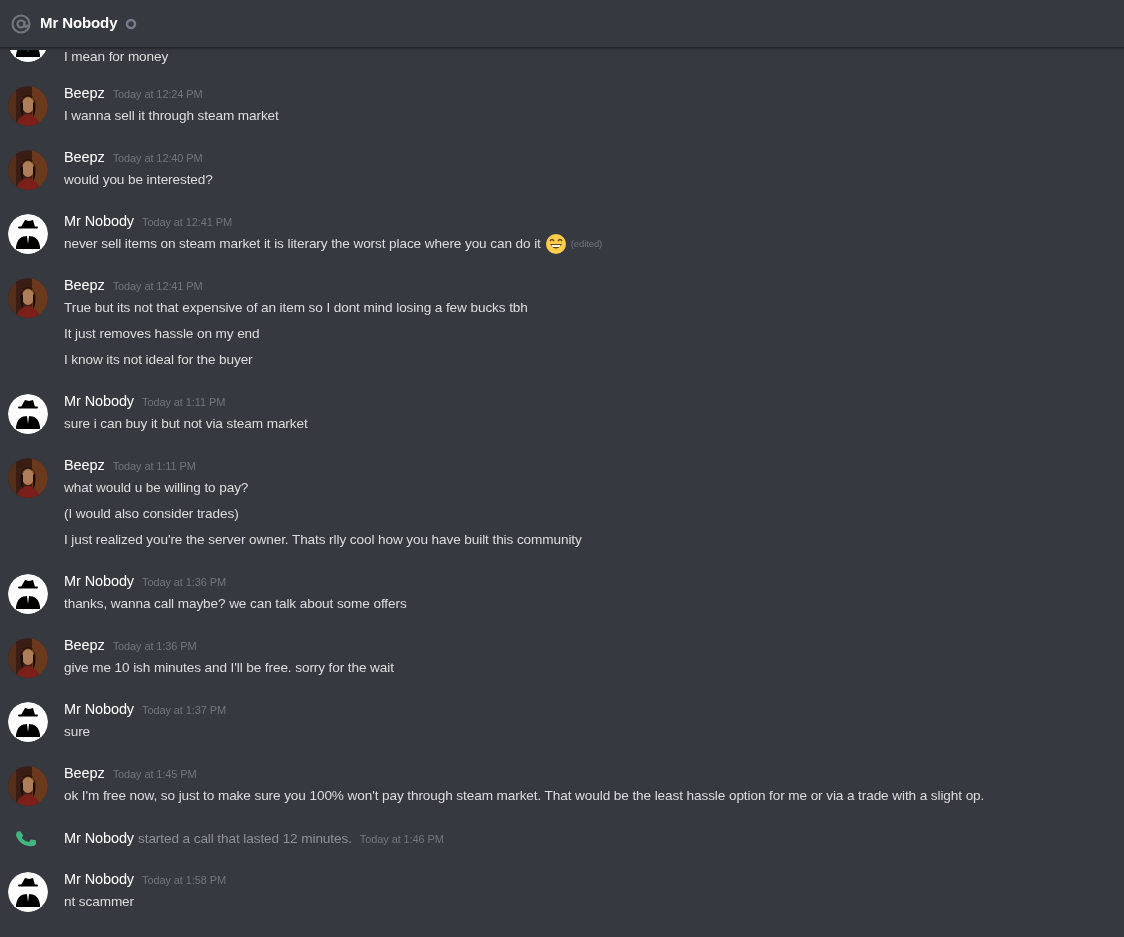 The height and width of the screenshot is (937, 1124). What do you see at coordinates (184, 880) in the screenshot?
I see `timestamp: Today at 1:58 PM` at bounding box center [184, 880].